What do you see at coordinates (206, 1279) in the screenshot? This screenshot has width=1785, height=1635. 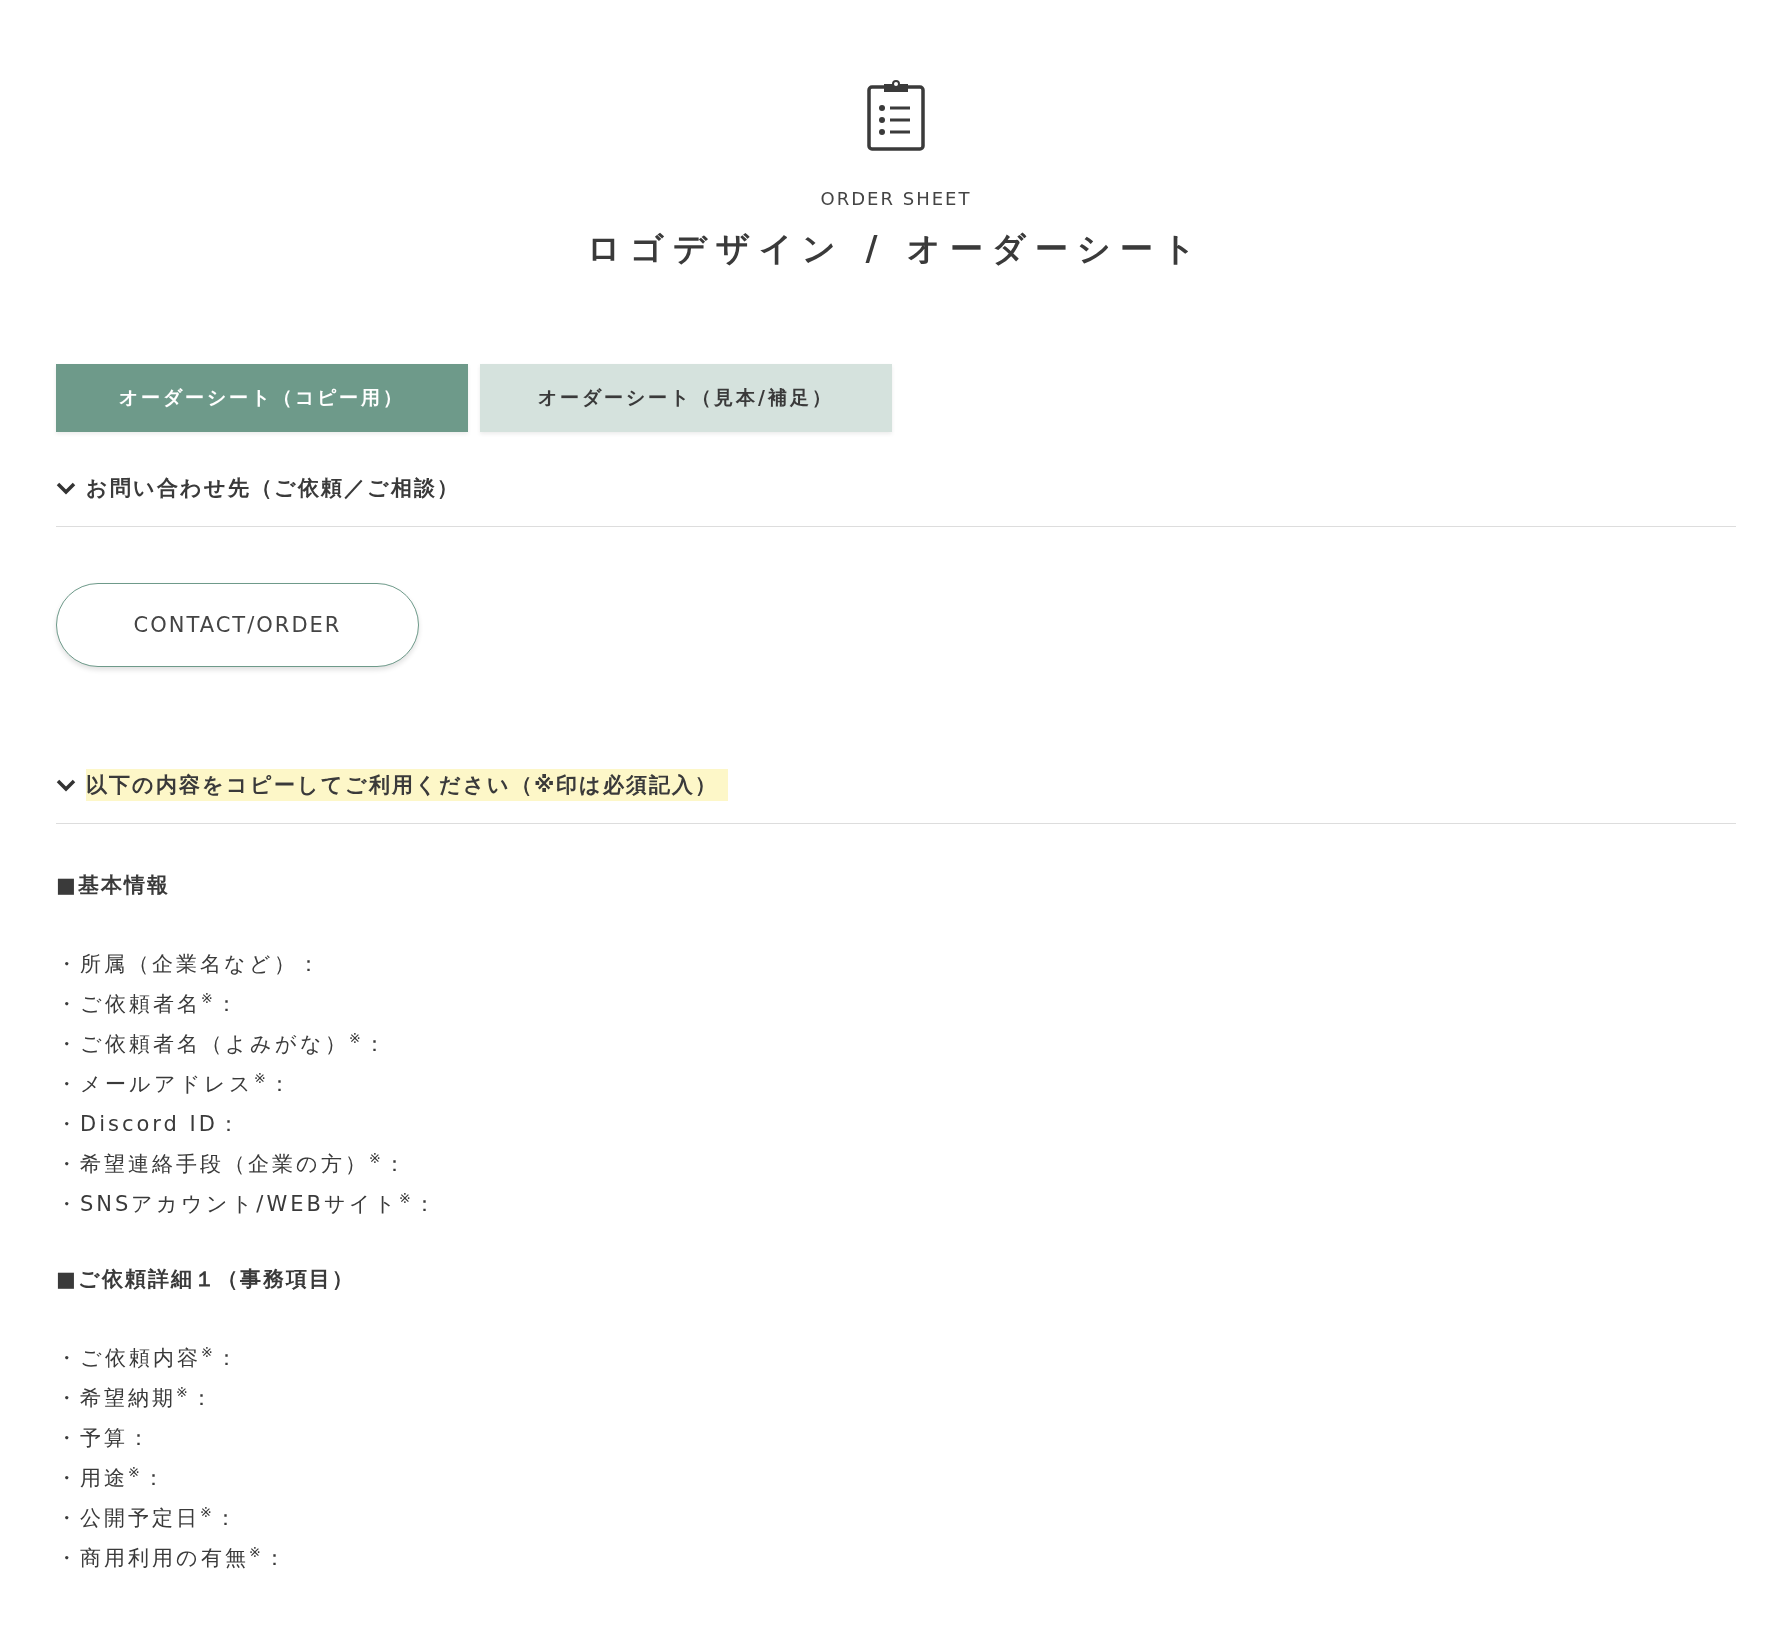 I see `section-heading: ■ご依頼詳細１（事務項目）` at bounding box center [206, 1279].